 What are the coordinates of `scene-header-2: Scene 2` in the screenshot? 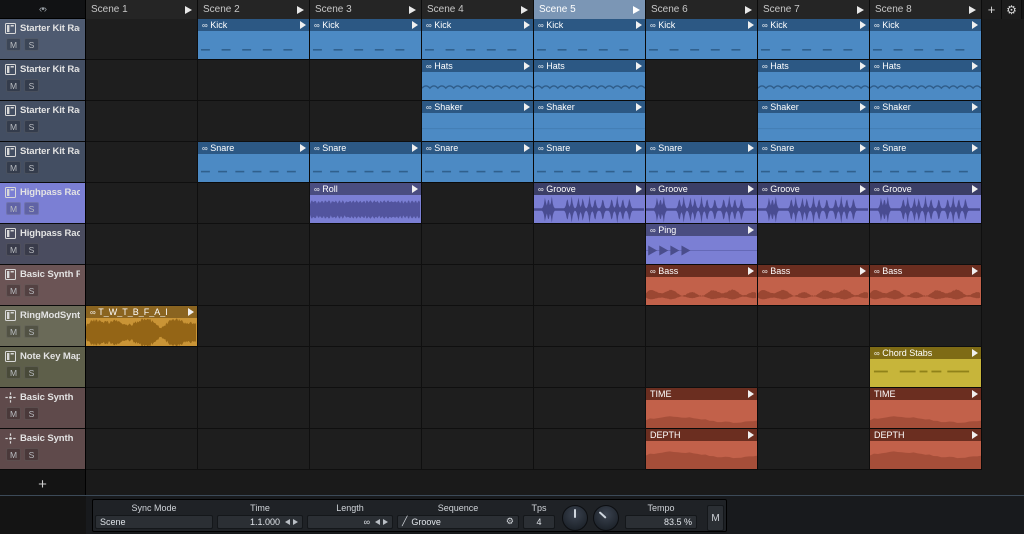 It's located at (254, 9).